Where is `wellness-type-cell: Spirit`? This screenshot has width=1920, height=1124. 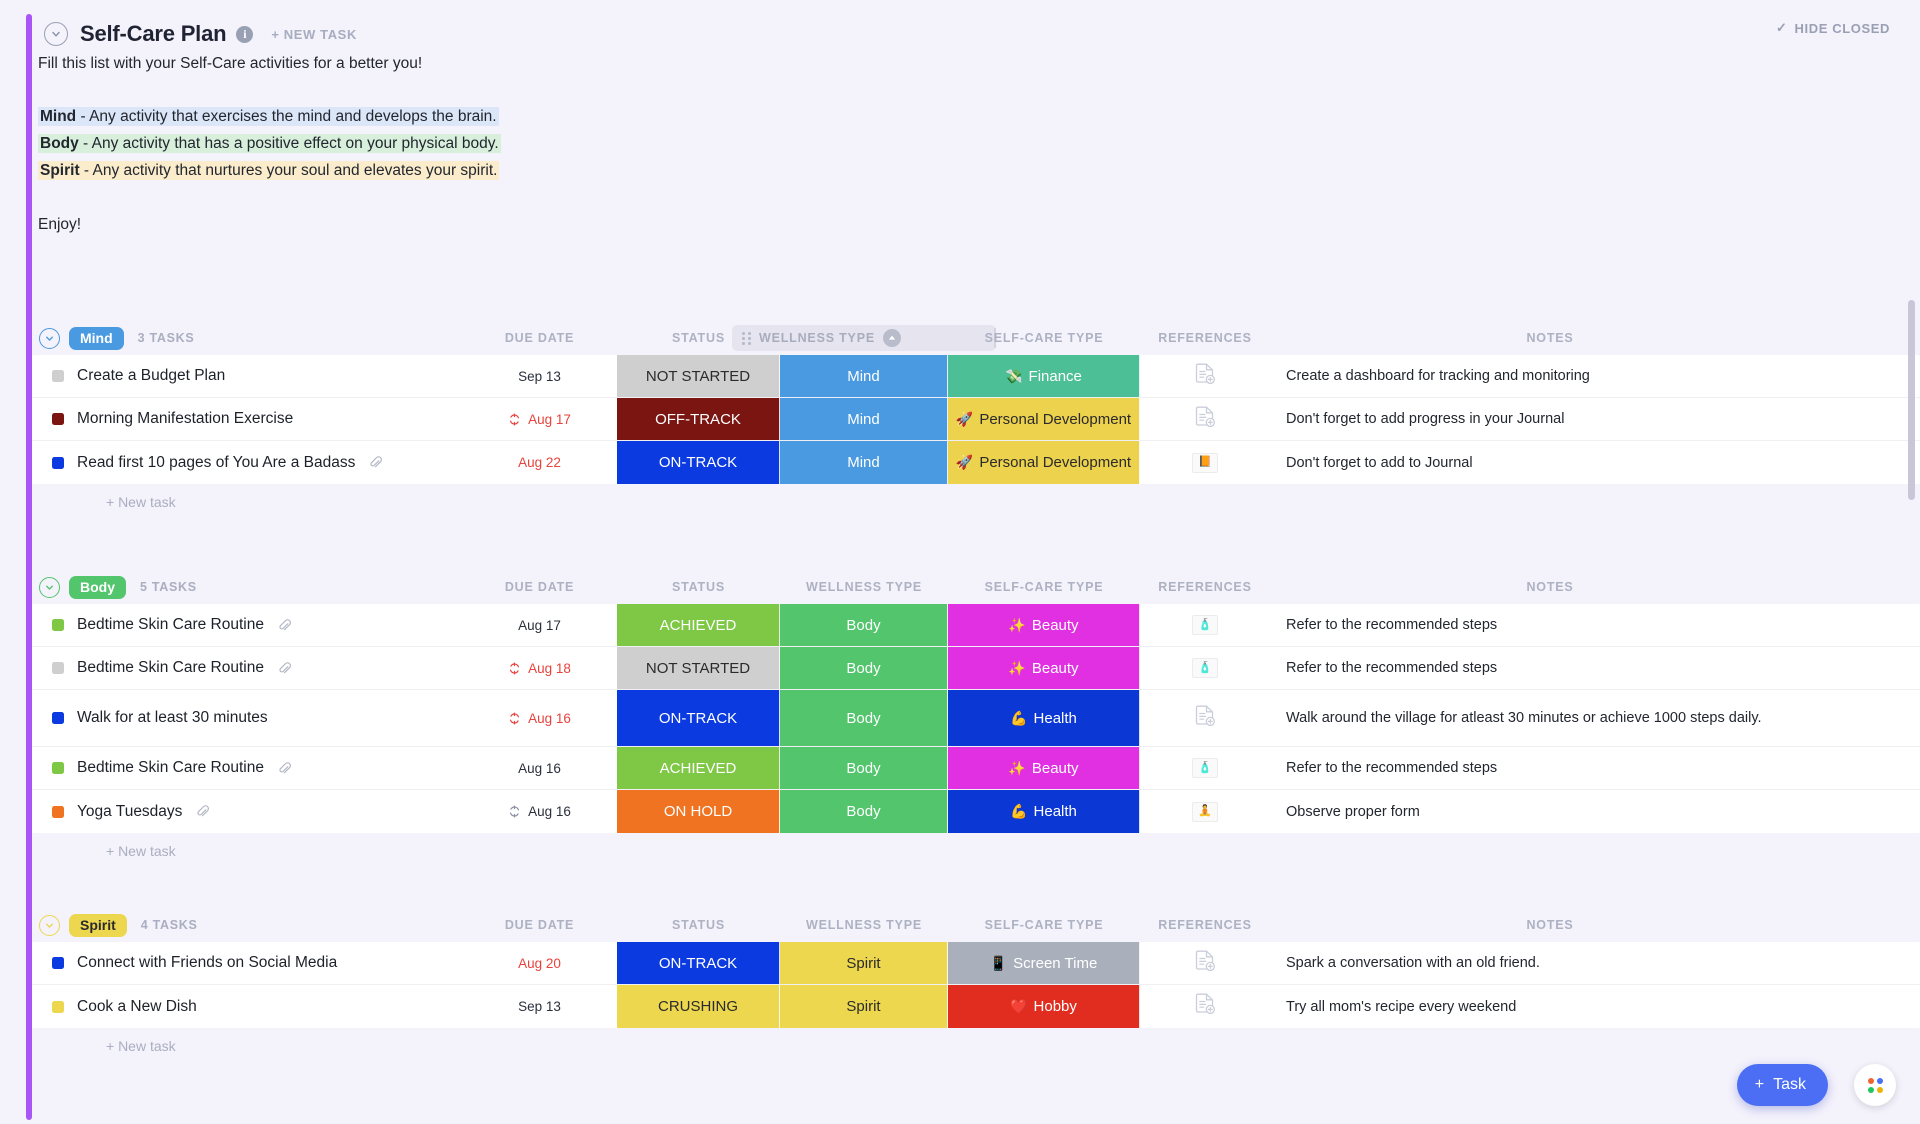
wellness-type-cell: Spirit is located at coordinates (864, 963).